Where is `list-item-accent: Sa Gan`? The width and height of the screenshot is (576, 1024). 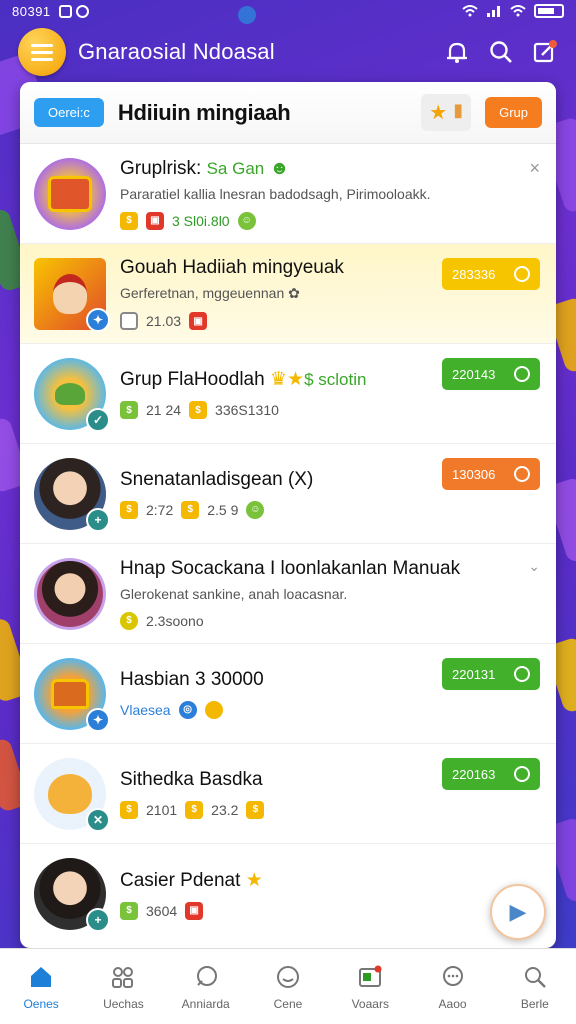
list-item-accent: Sa Gan is located at coordinates (235, 168).